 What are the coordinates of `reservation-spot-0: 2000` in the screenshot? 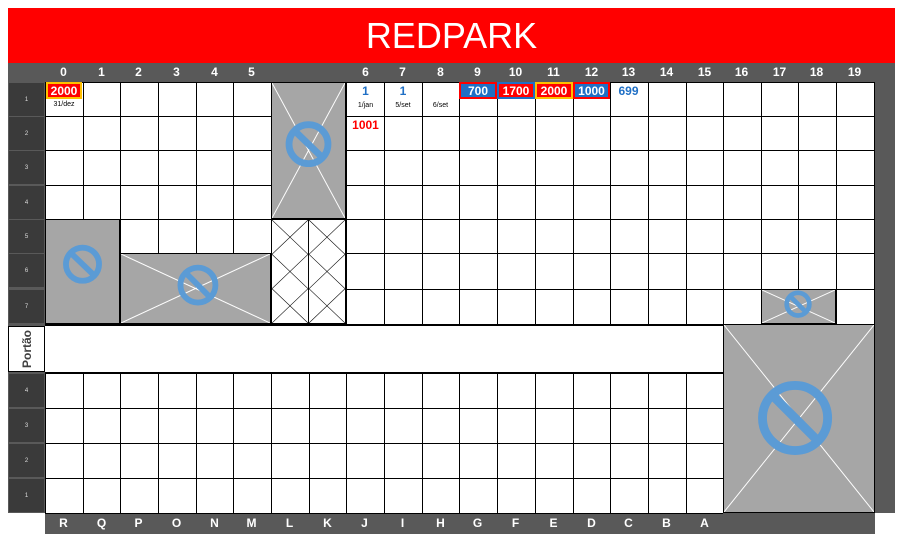 It's located at (64, 90).